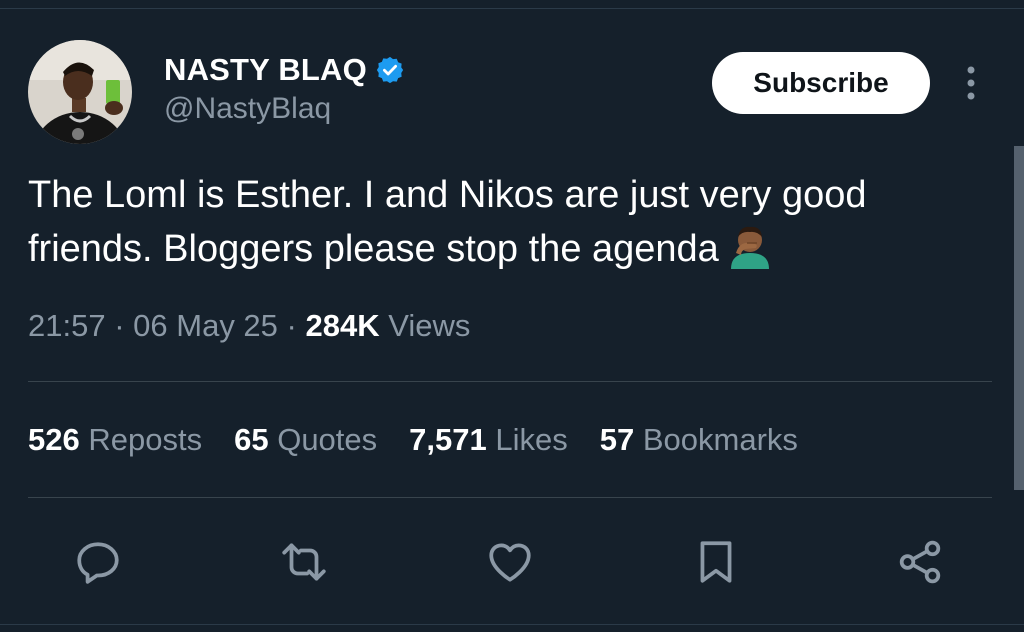 The width and height of the screenshot is (1024, 632). What do you see at coordinates (488, 440) in the screenshot?
I see `stat-likes: 7,571 Likes` at bounding box center [488, 440].